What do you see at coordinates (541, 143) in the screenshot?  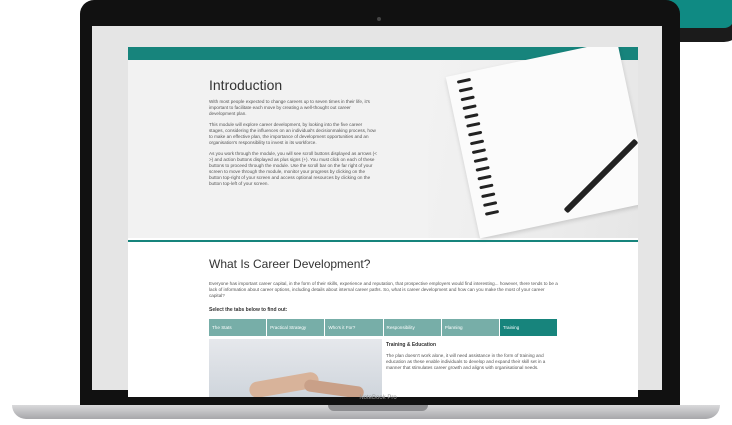 I see `notebook-image` at bounding box center [541, 143].